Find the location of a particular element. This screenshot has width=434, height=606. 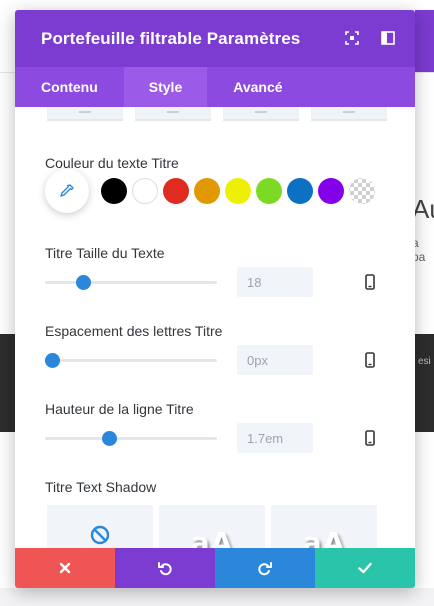

redo-button is located at coordinates (265, 568).